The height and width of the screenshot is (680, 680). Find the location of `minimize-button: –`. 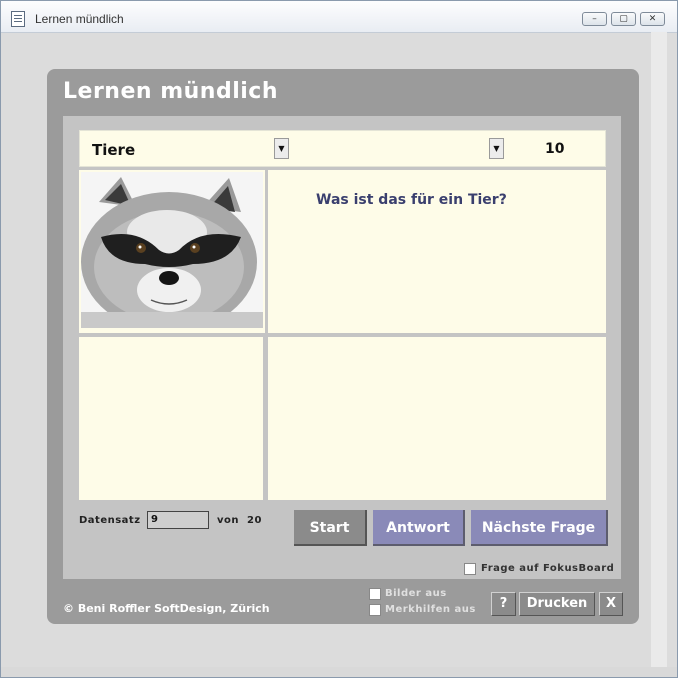

minimize-button: – is located at coordinates (594, 19).